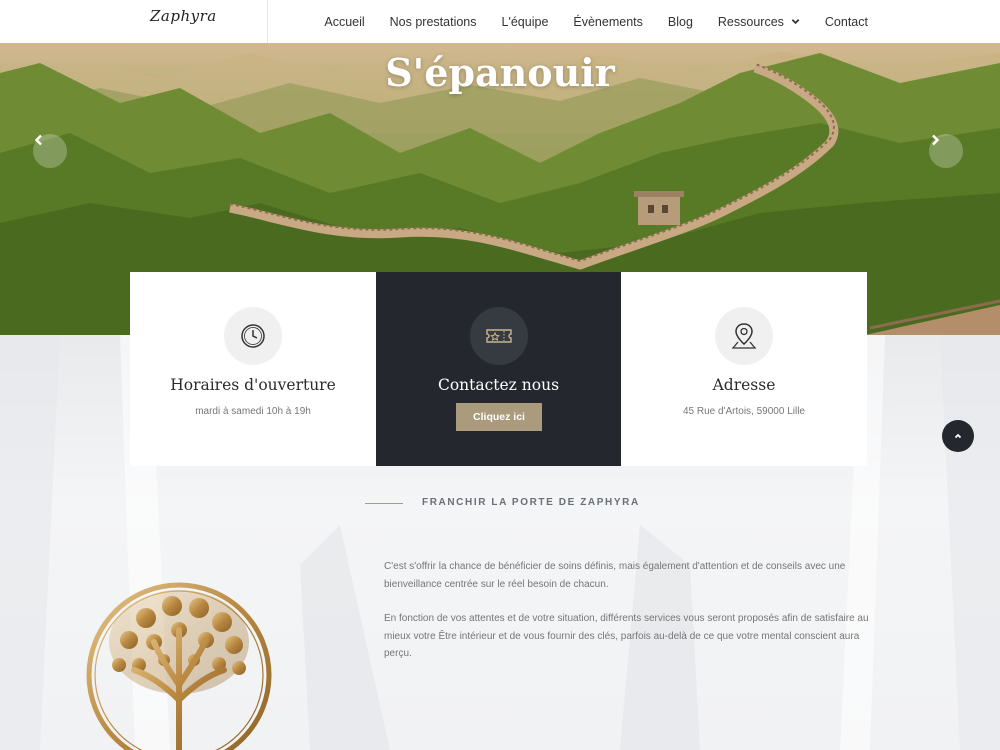 This screenshot has height=750, width=1000. Describe the element at coordinates (179, 666) in the screenshot. I see `tree-of-life-image` at that location.